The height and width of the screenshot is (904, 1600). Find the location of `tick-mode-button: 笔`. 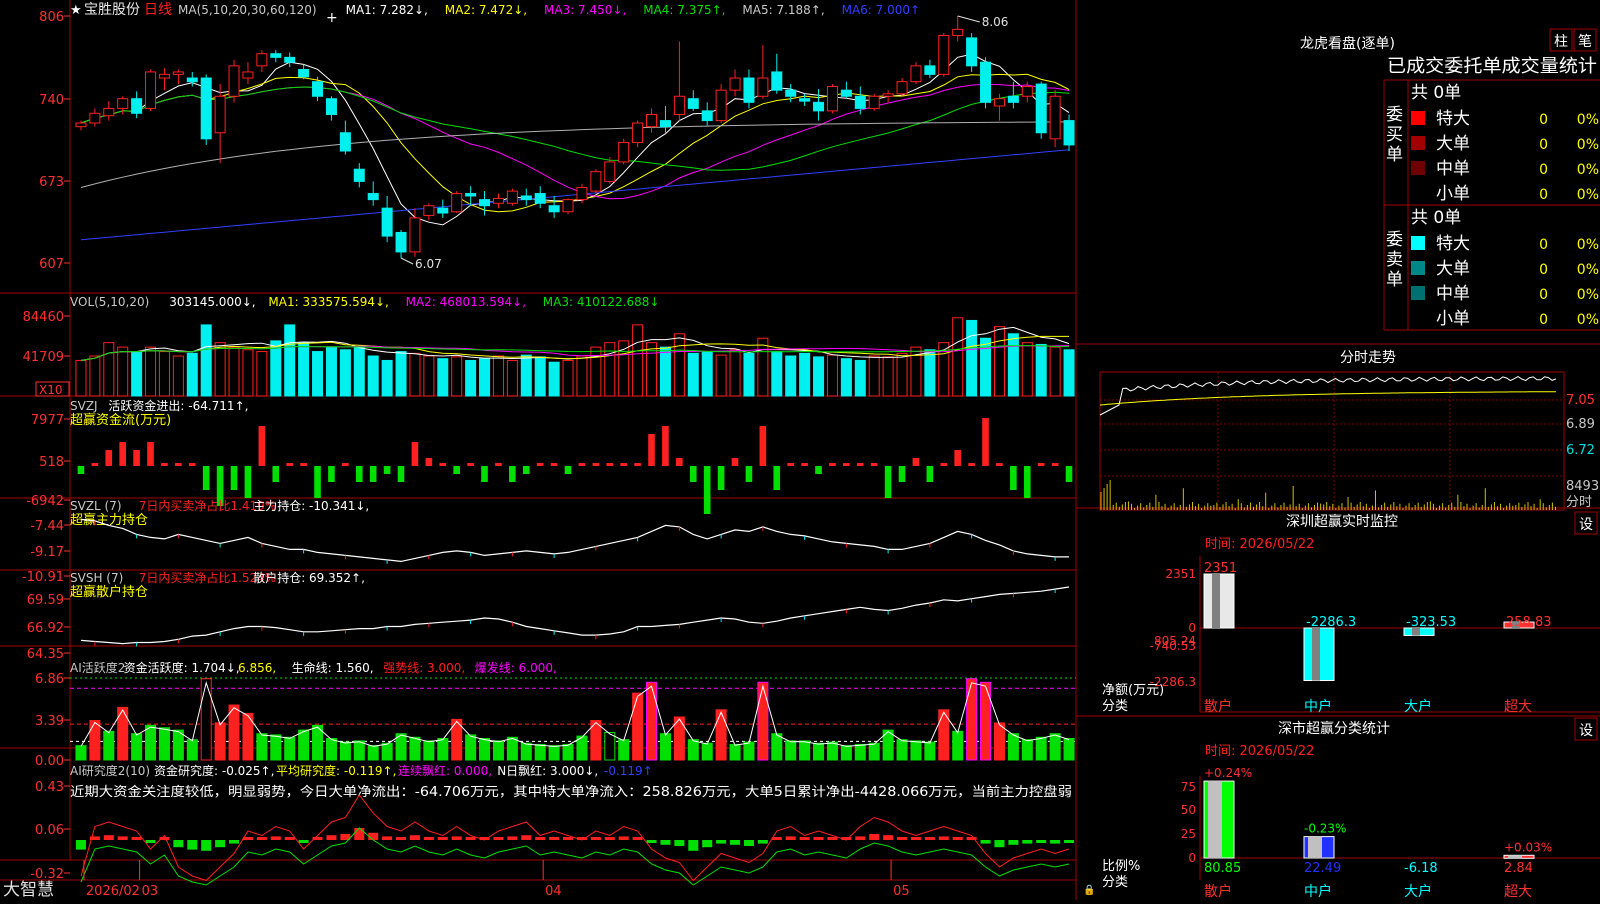

tick-mode-button: 笔 is located at coordinates (1585, 42).